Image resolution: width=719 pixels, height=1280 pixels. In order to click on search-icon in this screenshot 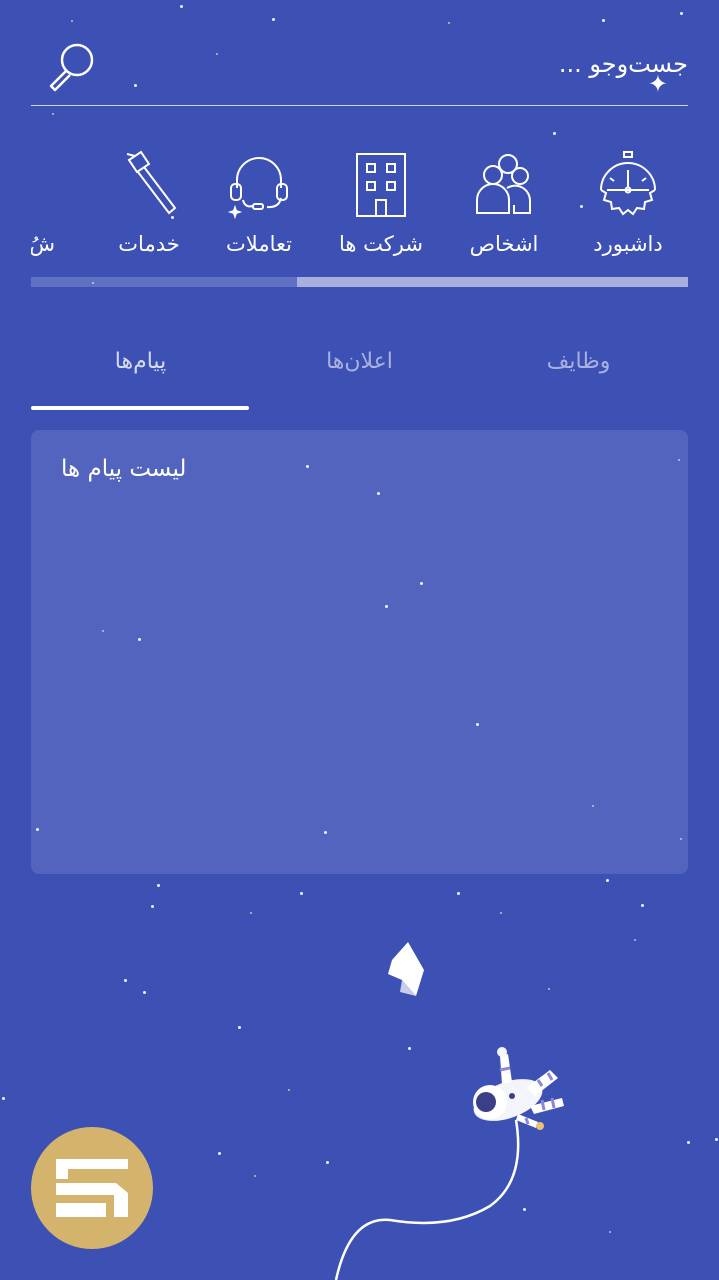, I will do `click(70, 69)`.